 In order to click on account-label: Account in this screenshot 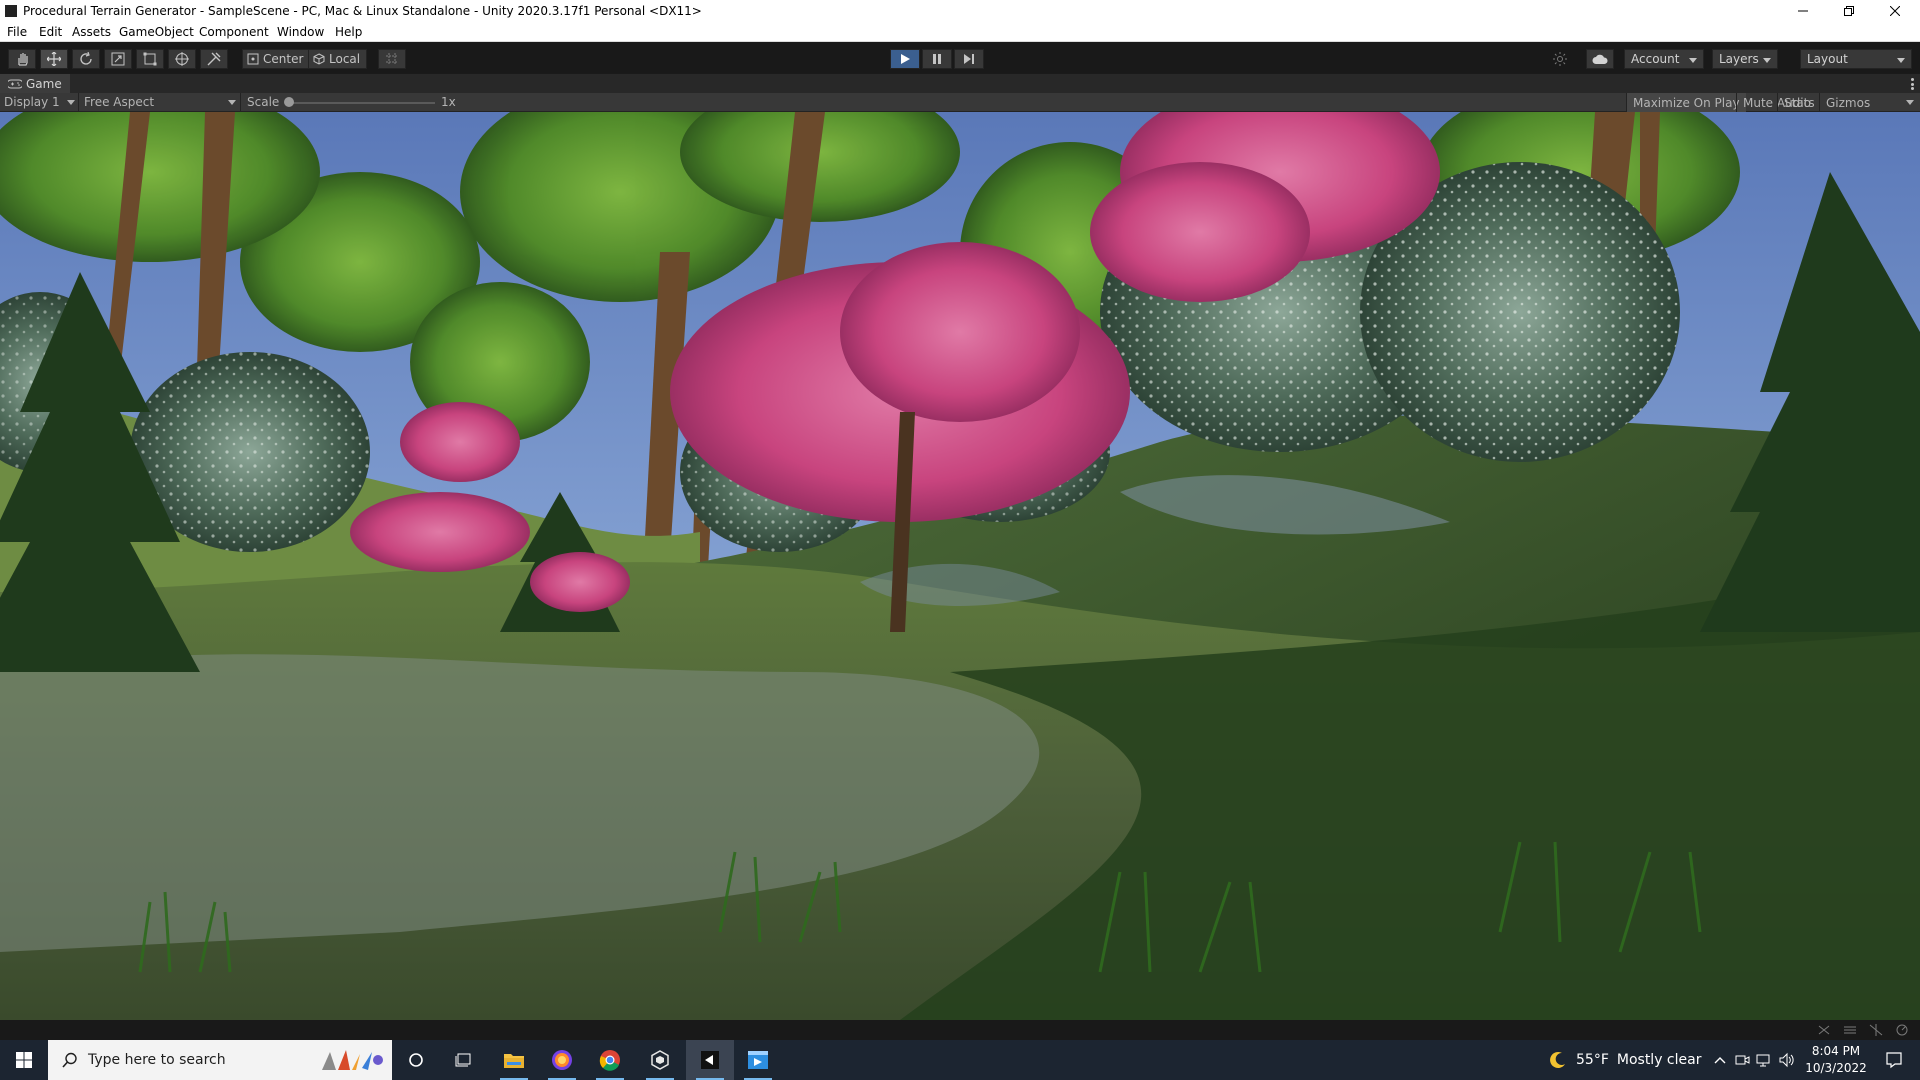, I will do `click(1655, 59)`.